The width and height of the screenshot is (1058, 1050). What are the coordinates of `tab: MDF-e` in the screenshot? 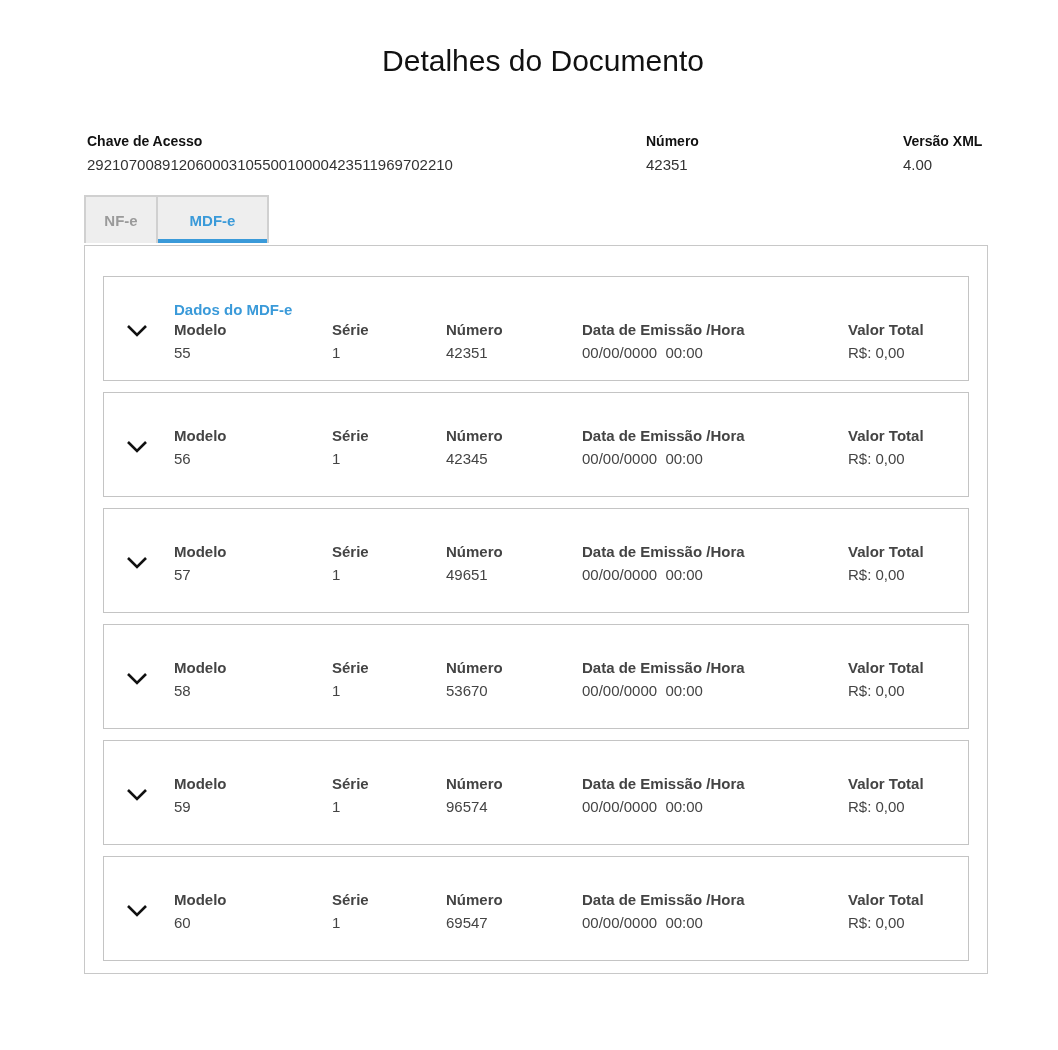 It's located at (213, 219).